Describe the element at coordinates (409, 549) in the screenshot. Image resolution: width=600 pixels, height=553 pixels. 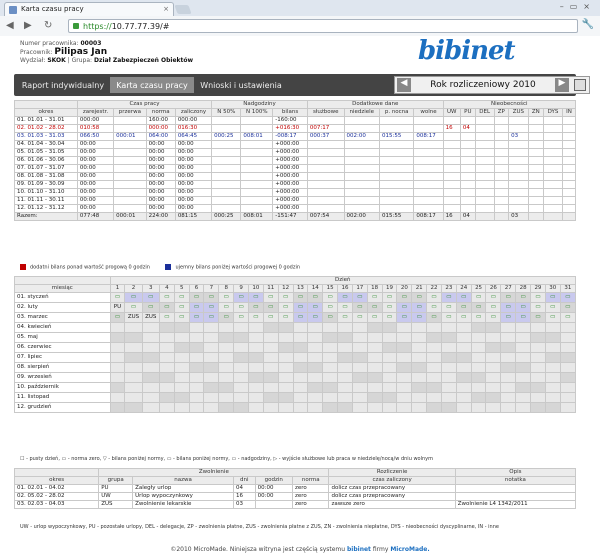
I see `footer-company: MicroMade.` at that location.